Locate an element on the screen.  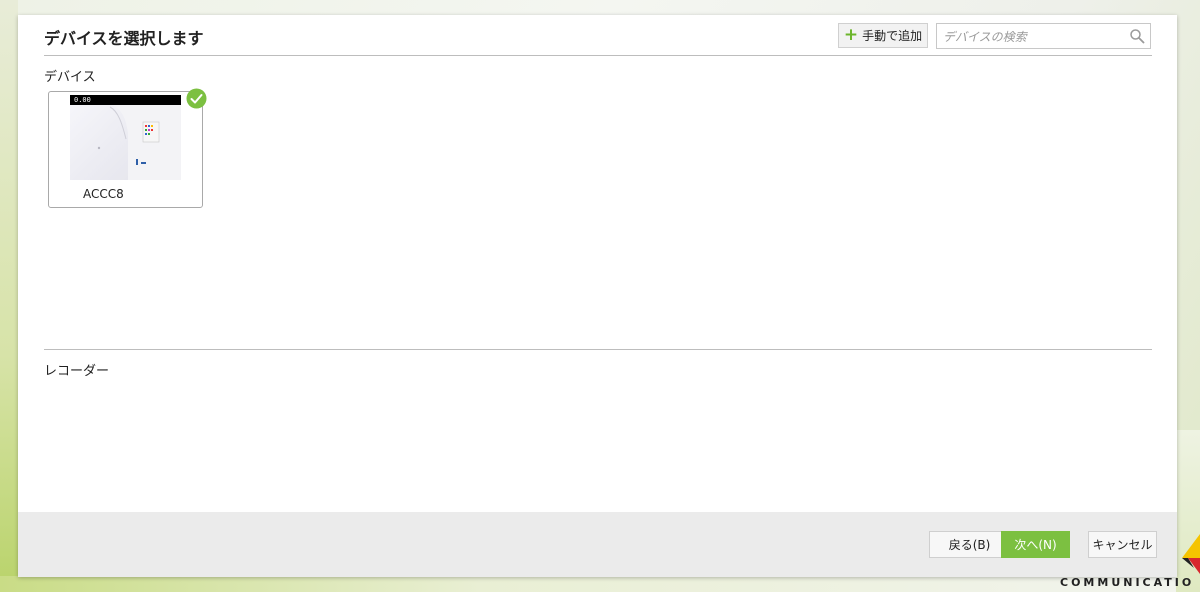
section-divider is located at coordinates (598, 349).